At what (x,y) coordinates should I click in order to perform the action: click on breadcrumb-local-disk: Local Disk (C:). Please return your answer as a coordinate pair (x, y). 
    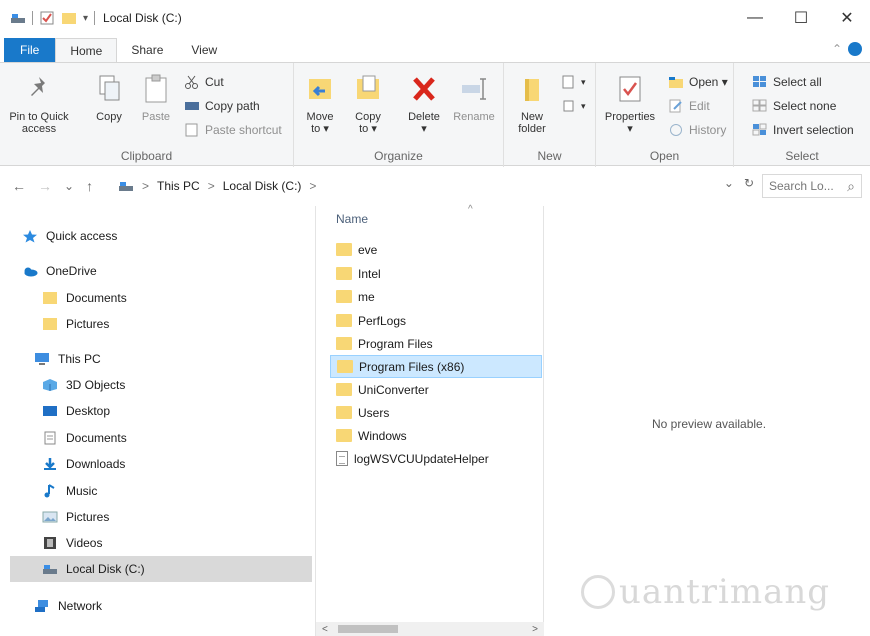
    Looking at the image, I should click on (262, 186).